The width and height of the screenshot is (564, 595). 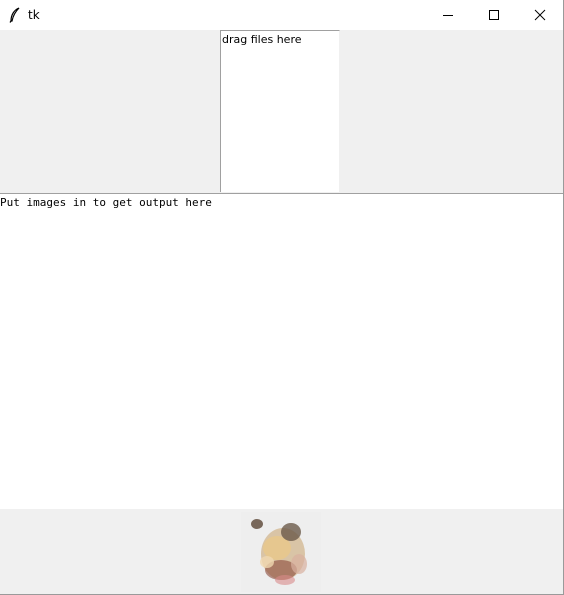 I want to click on maximize-icon, so click(x=494, y=15).